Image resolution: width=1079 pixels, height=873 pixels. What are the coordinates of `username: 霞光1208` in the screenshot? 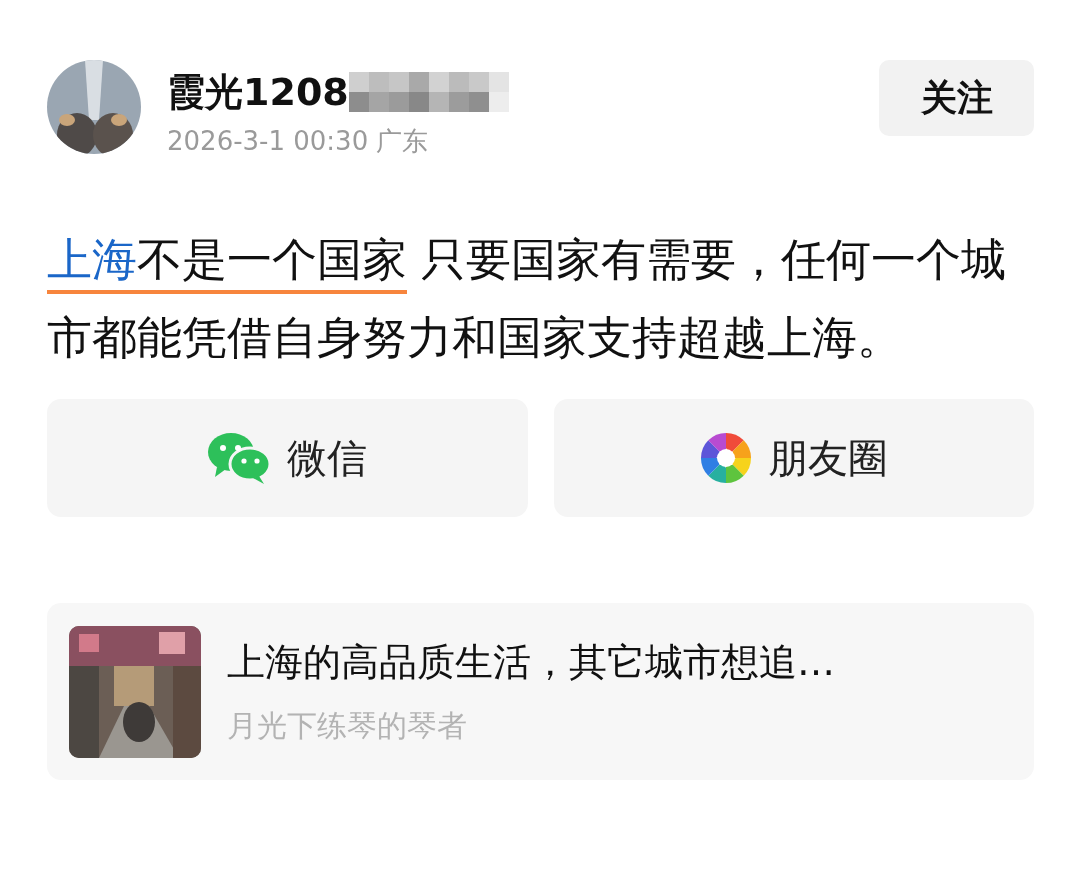 It's located at (258, 92).